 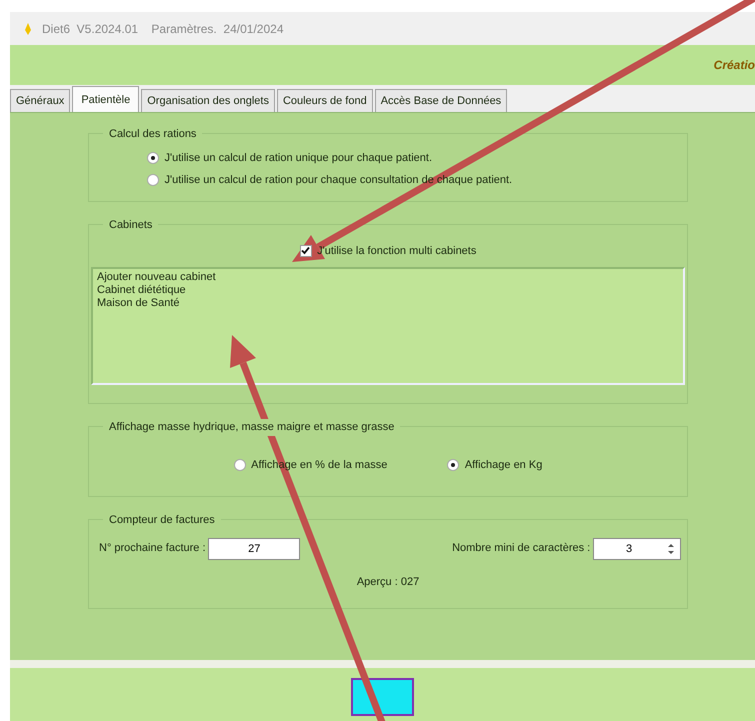 What do you see at coordinates (306, 250) in the screenshot?
I see `checkbox` at bounding box center [306, 250].